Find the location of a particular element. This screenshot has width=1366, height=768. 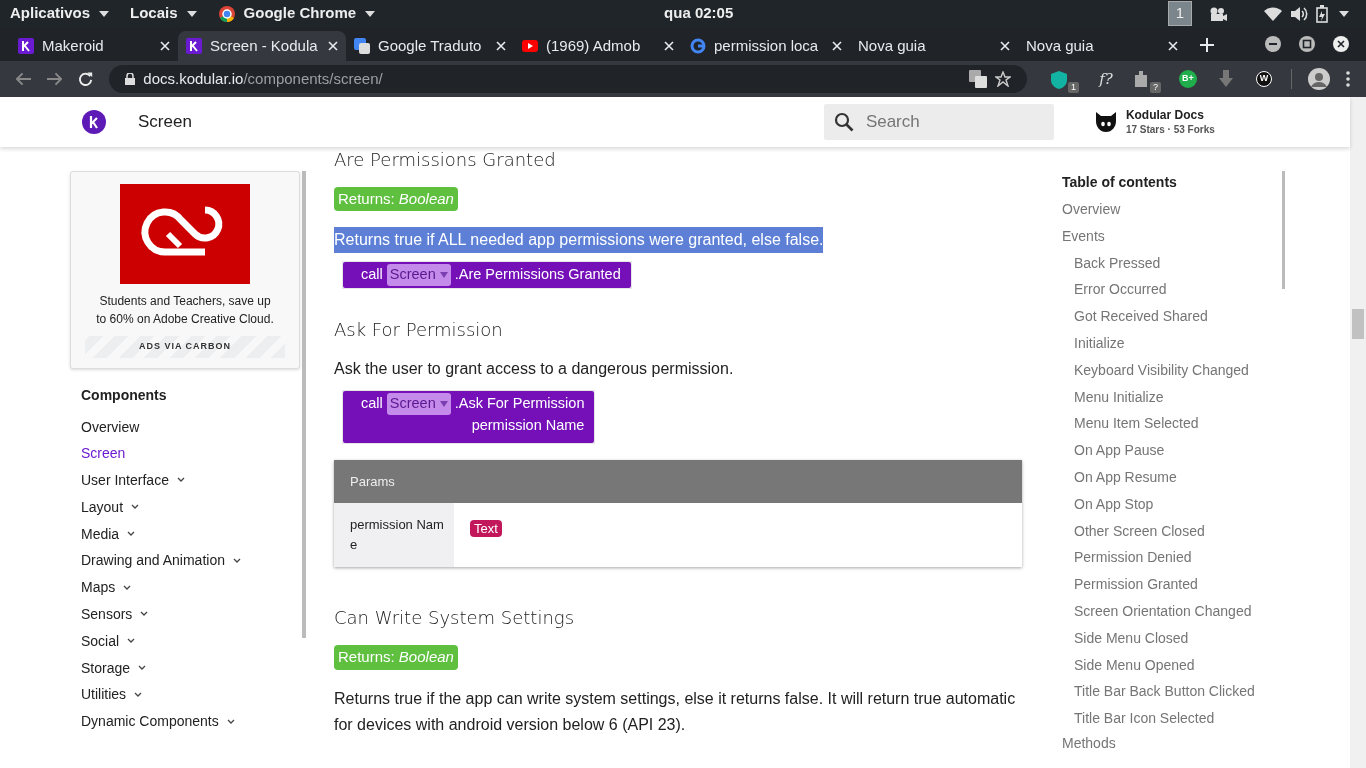

menu-item: Locais is located at coordinates (164, 13).